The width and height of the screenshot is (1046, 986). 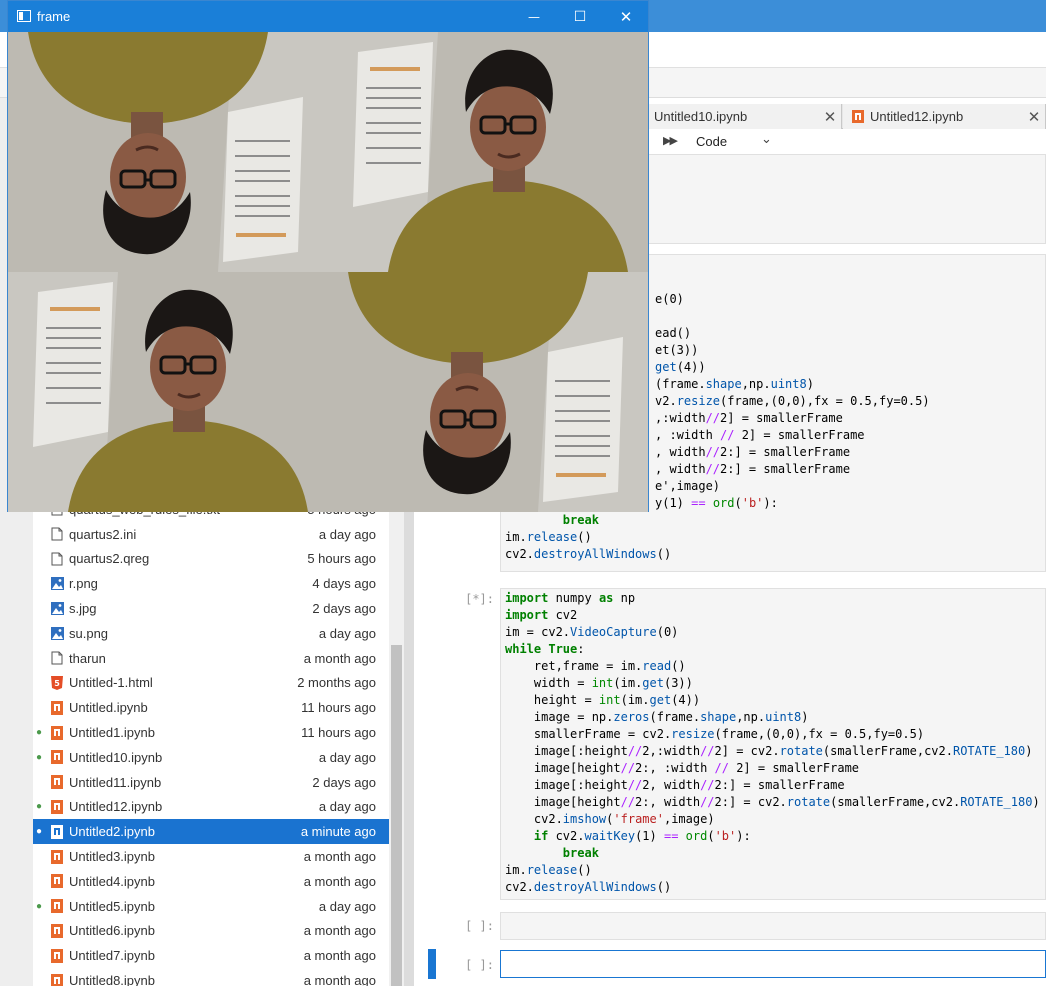 I want to click on file-row: ● Untitled12.ipynb a day ago, so click(x=211, y=807).